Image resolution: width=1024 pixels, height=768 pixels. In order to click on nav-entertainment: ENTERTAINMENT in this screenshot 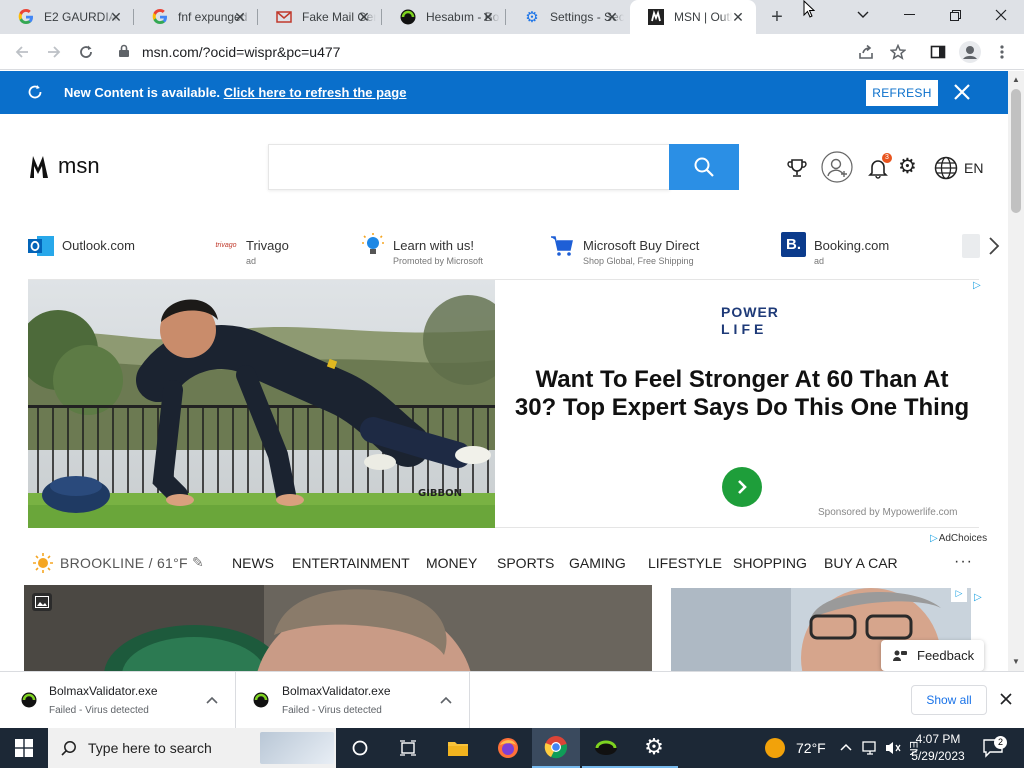, I will do `click(351, 563)`.